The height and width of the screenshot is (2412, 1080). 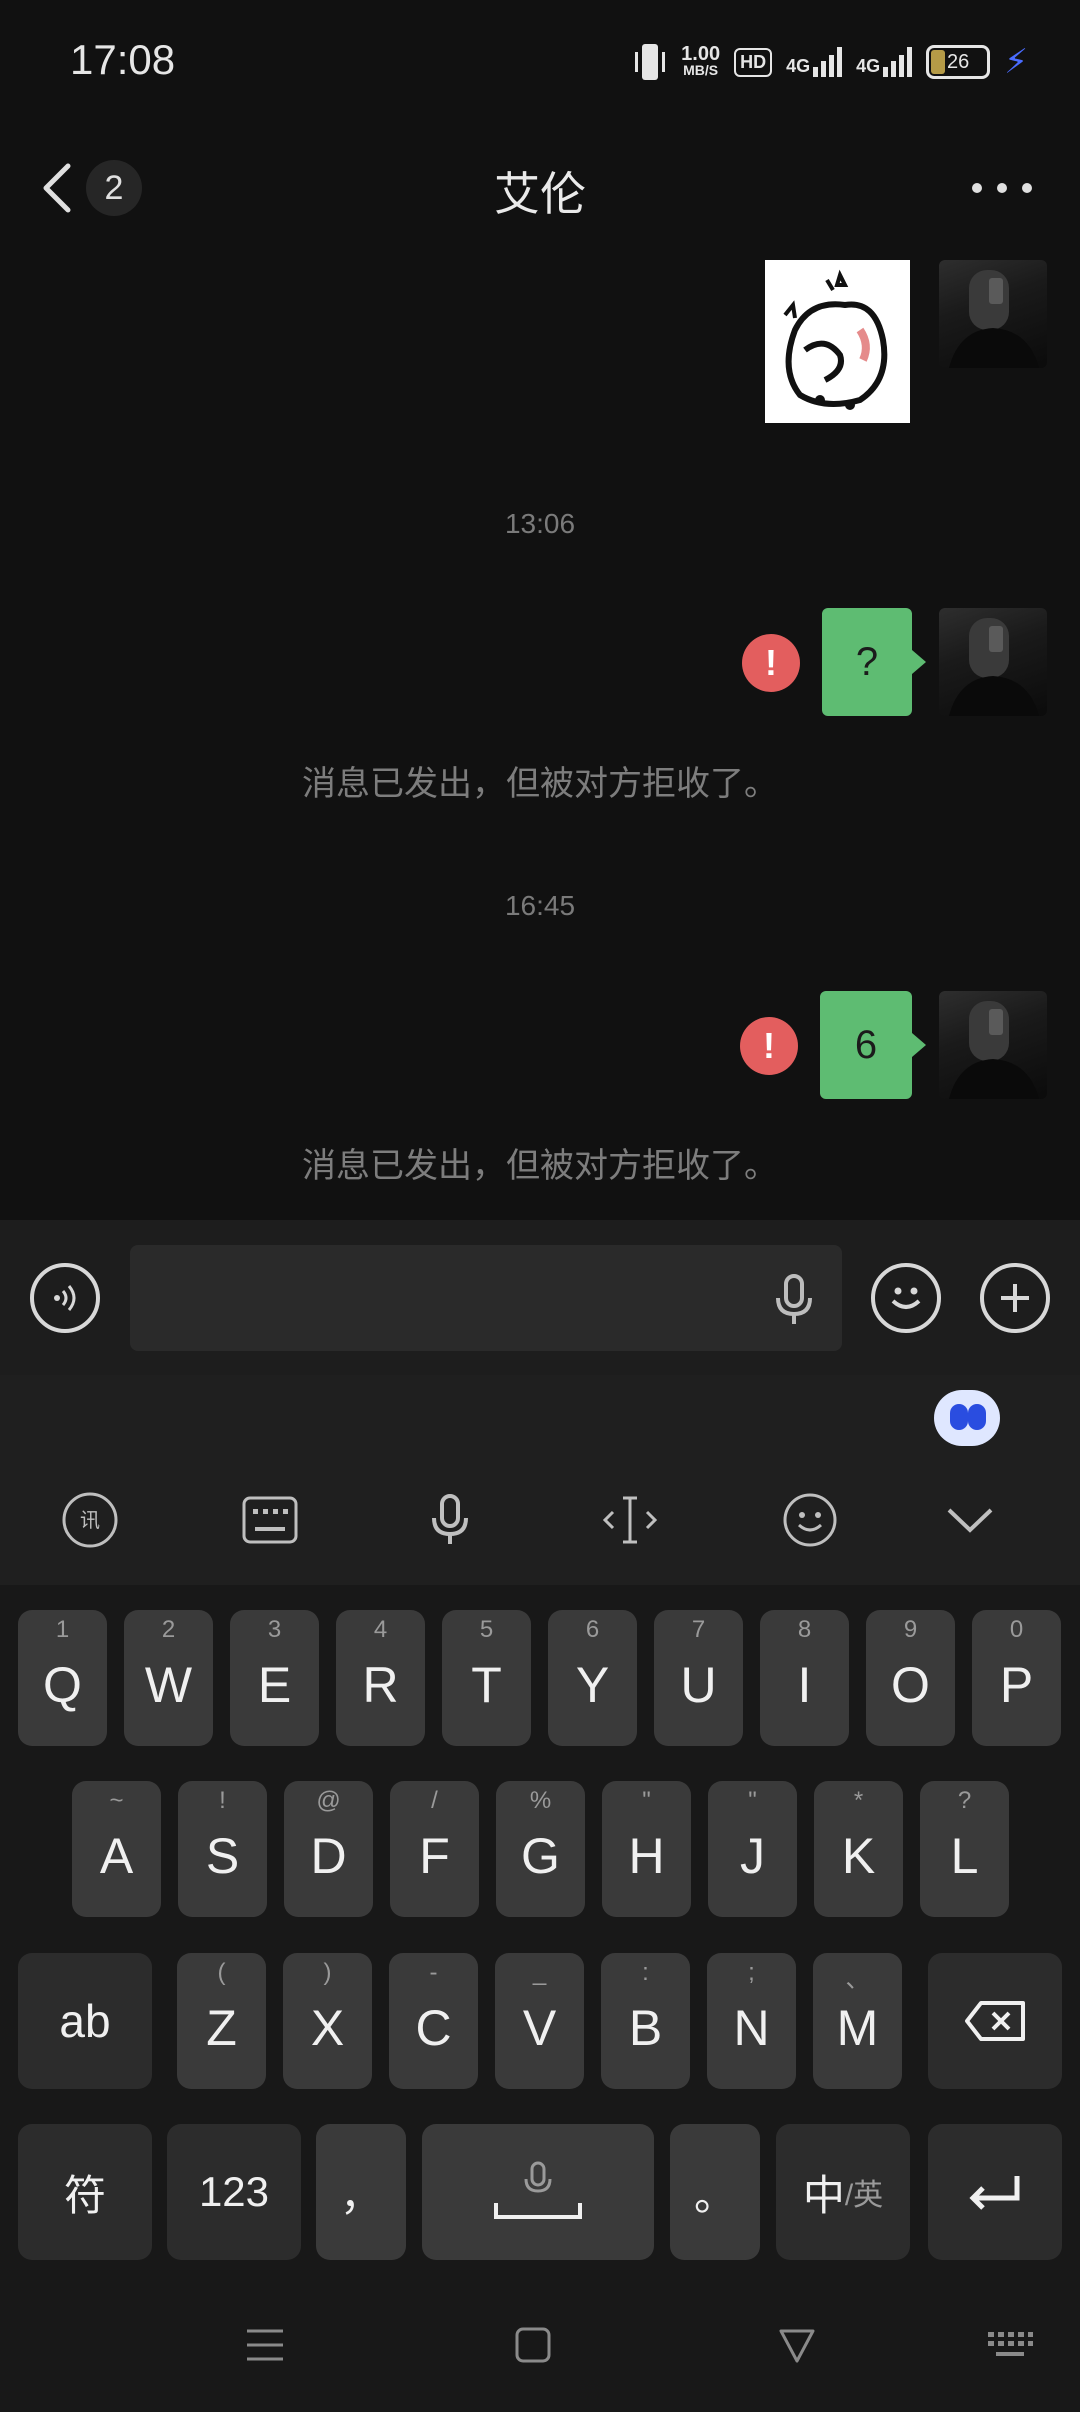 I want to click on plus-icon, so click(x=1015, y=1298).